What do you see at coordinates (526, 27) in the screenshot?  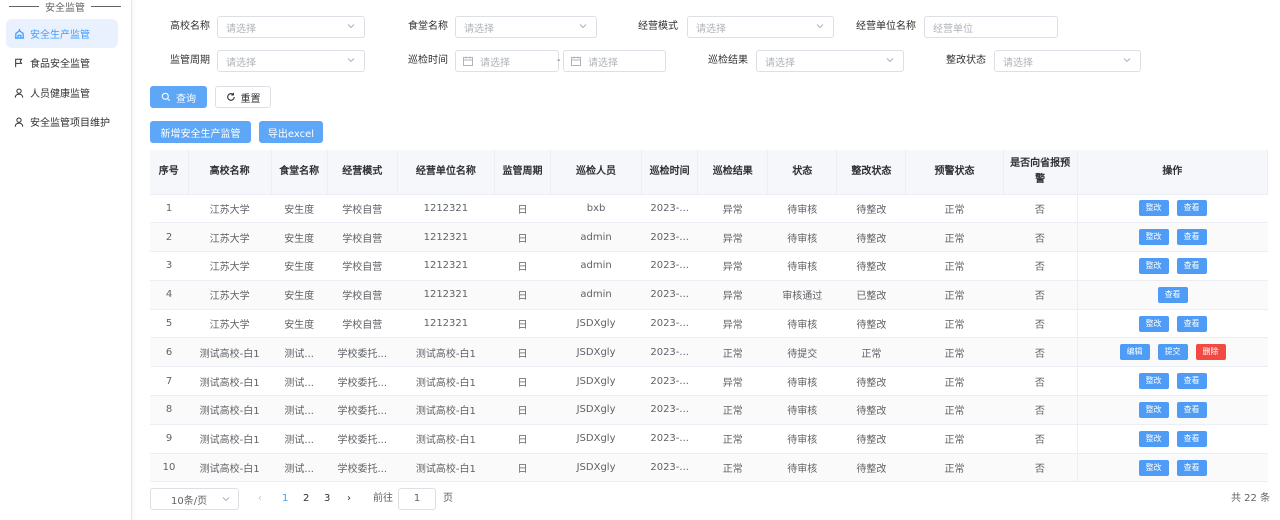 I see `canteen-select: 请选择` at bounding box center [526, 27].